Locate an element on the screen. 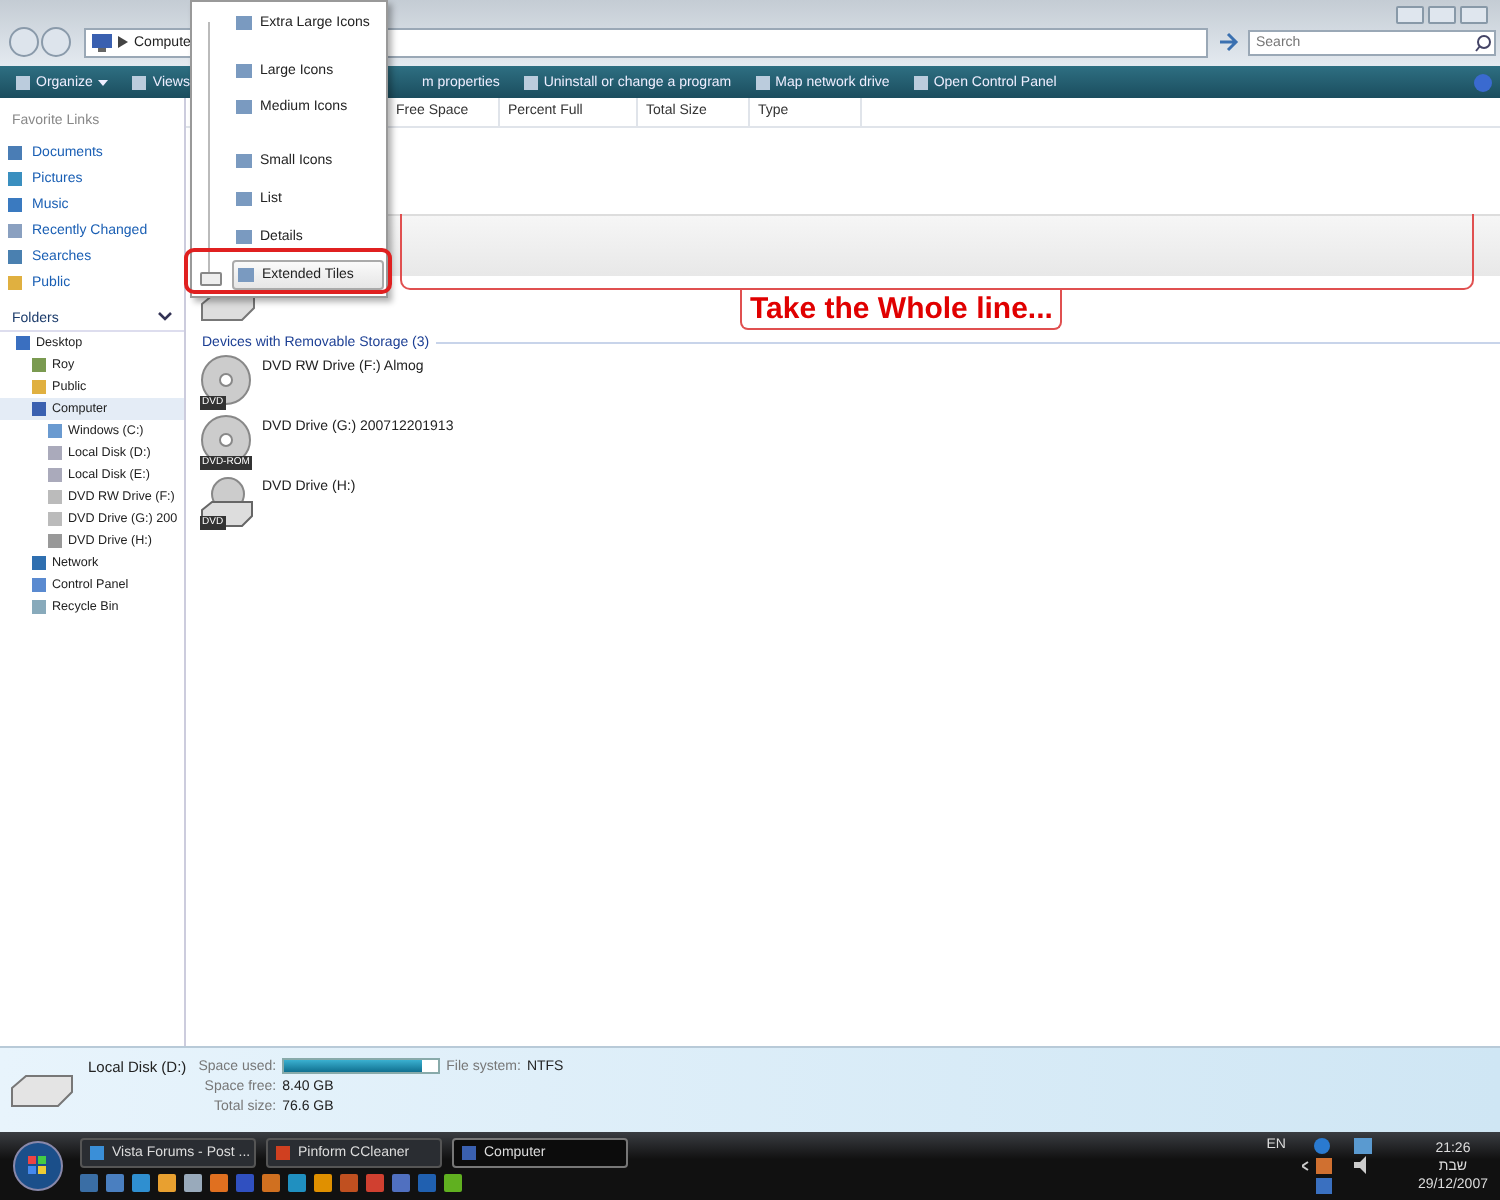  computer-icon is located at coordinates (102, 42).